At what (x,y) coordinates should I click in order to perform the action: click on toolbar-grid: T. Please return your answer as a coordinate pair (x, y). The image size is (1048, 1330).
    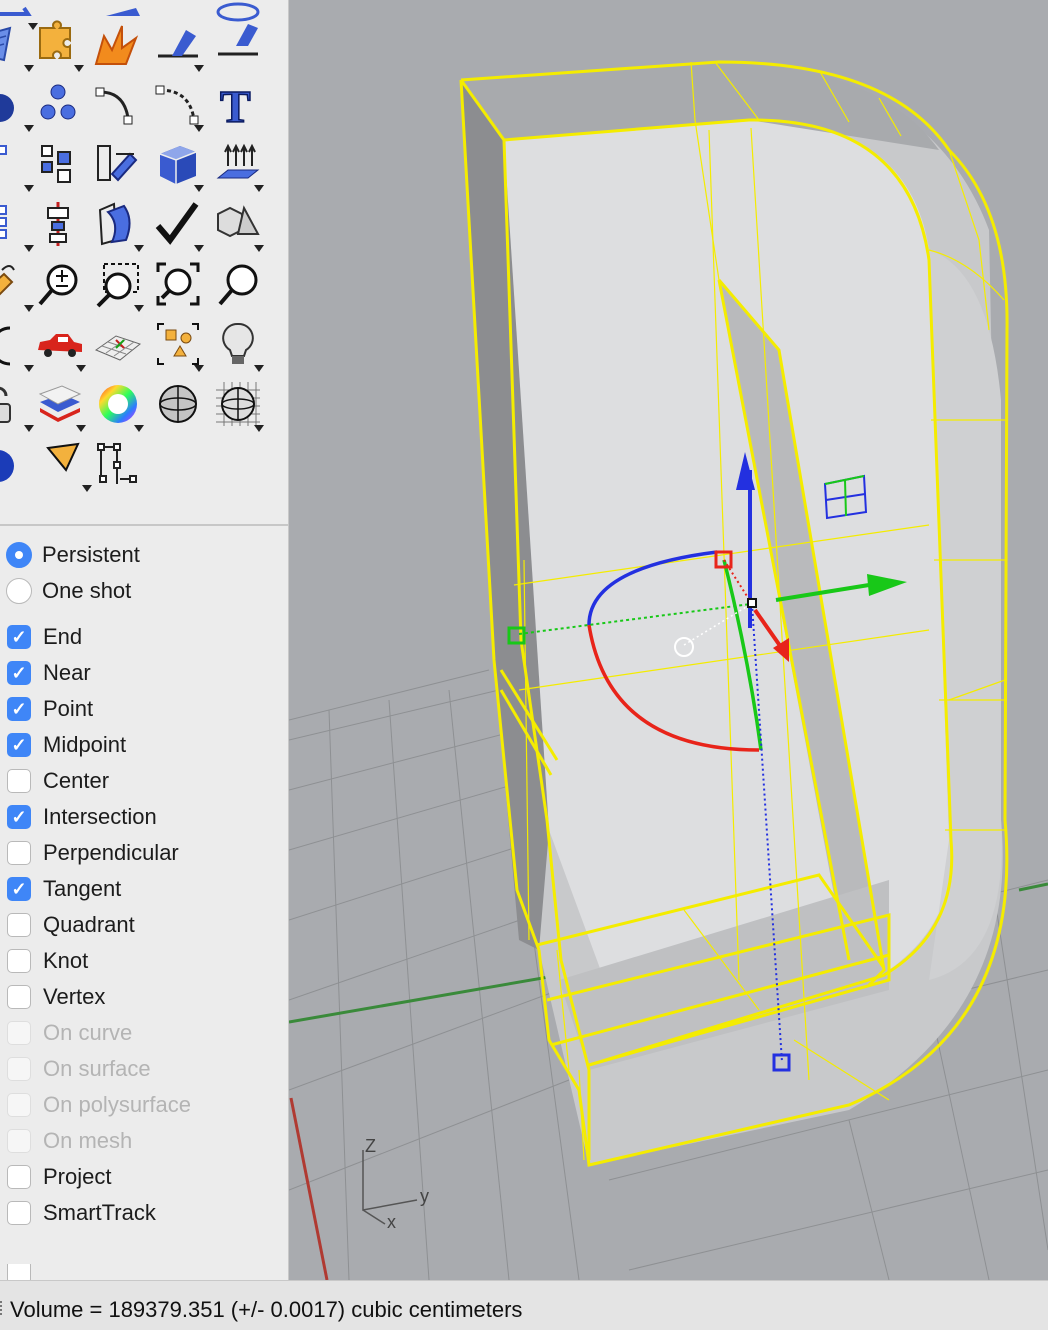
    Looking at the image, I should click on (144, 262).